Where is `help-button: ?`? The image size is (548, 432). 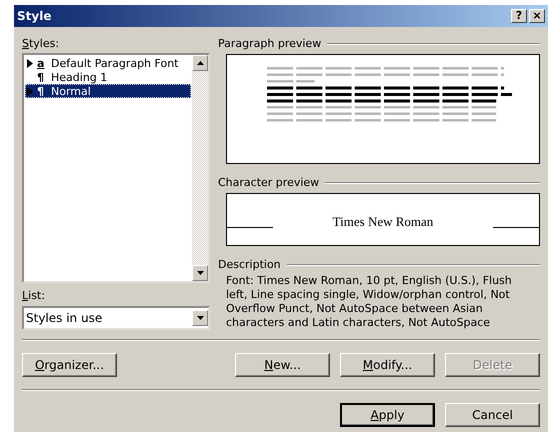 help-button: ? is located at coordinates (519, 16).